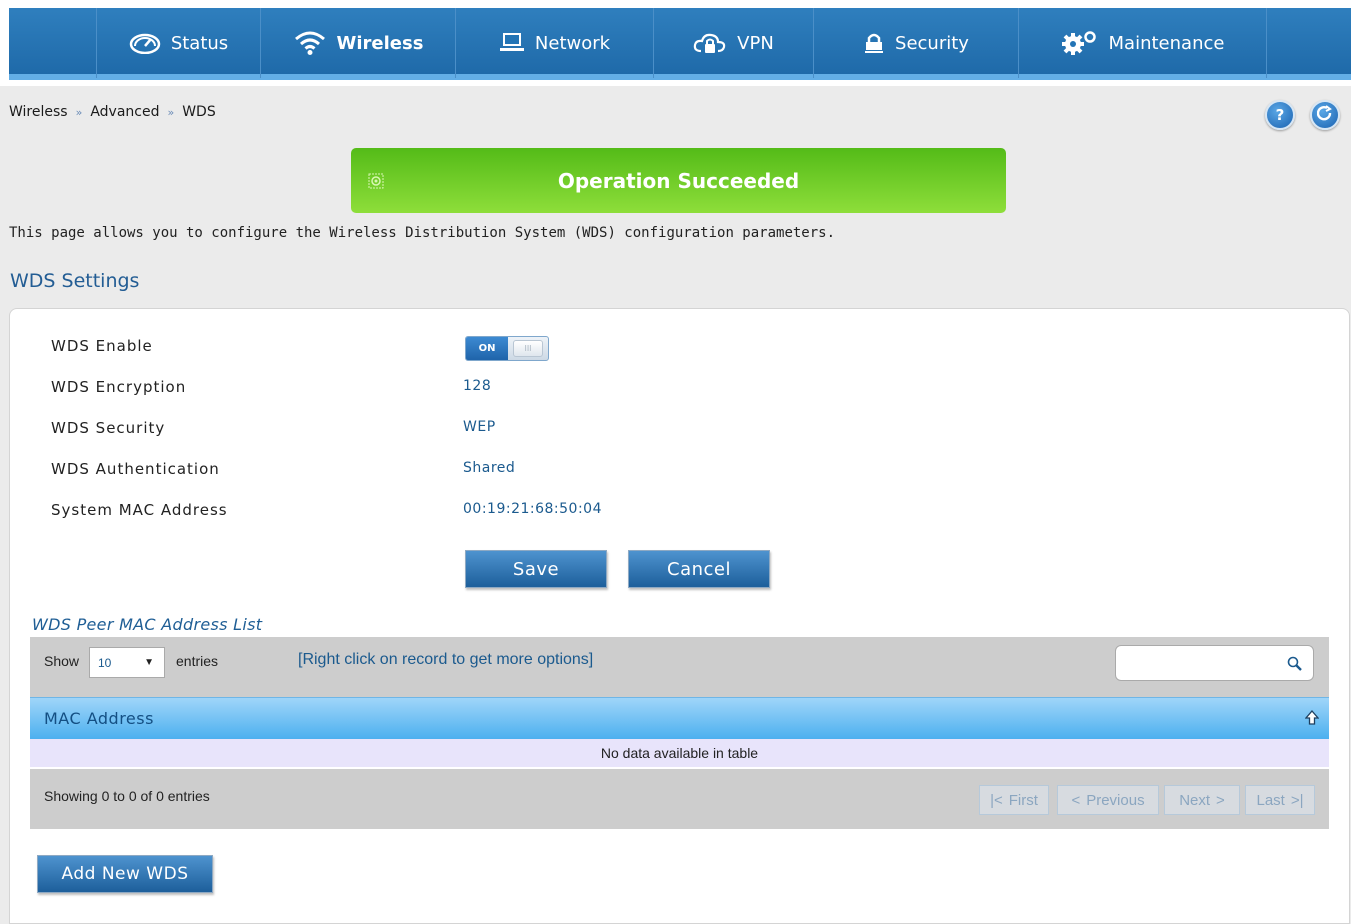 This screenshot has height=924, width=1351. Describe the element at coordinates (139, 510) in the screenshot. I see `system-mac-label: System MAC Address` at that location.